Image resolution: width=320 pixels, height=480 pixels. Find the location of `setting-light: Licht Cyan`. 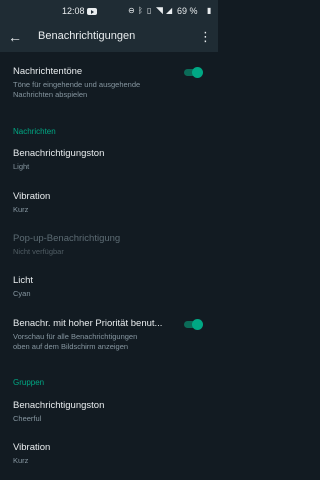

setting-light: Licht Cyan is located at coordinates (109, 288).